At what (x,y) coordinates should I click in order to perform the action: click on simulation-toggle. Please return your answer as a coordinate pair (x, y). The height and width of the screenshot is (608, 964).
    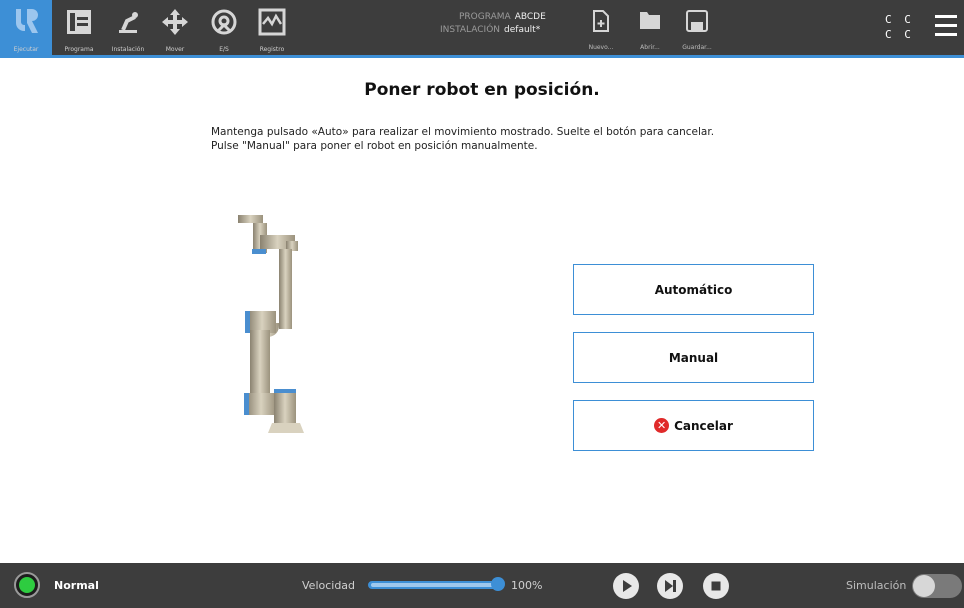
    Looking at the image, I should click on (937, 586).